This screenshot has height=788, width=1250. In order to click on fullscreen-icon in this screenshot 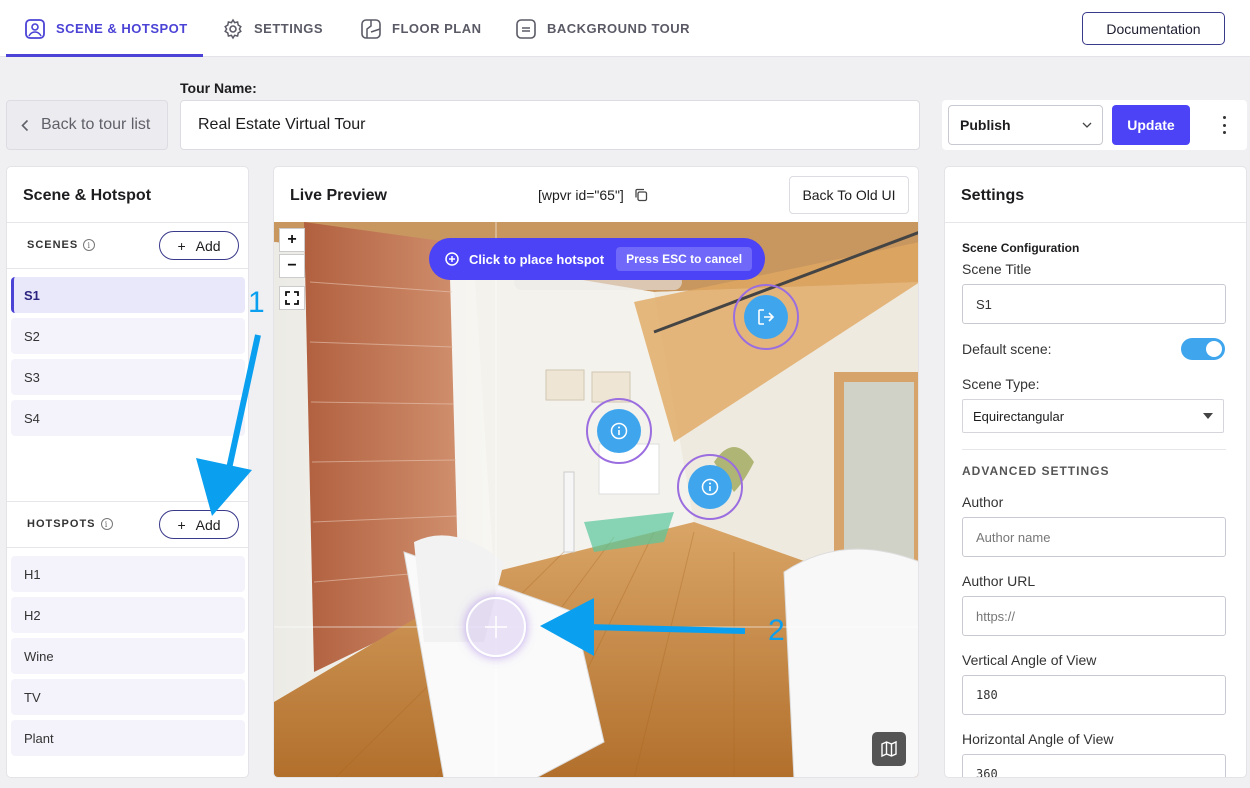, I will do `click(292, 298)`.